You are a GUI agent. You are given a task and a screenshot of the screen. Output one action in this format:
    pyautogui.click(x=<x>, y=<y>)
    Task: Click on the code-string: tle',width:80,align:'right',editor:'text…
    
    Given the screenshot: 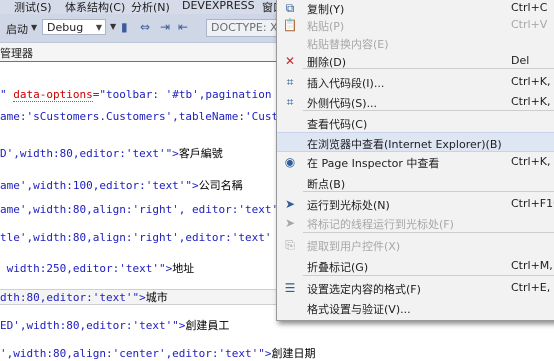 What is the action you would take?
    pyautogui.click(x=136, y=237)
    